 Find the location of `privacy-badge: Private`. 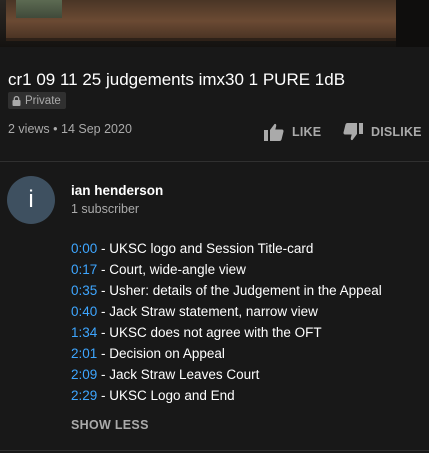

privacy-badge: Private is located at coordinates (37, 100).